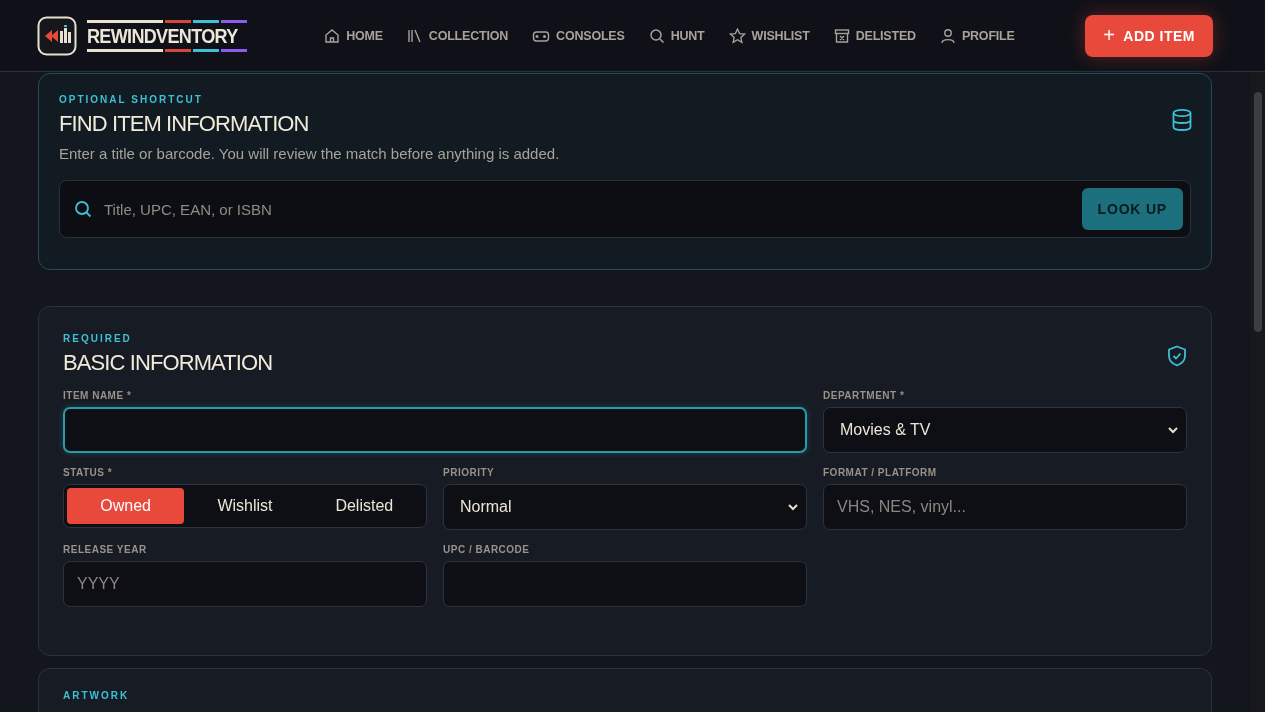  Describe the element at coordinates (98, 395) in the screenshot. I see `field-label: ITEM NAME *` at that location.